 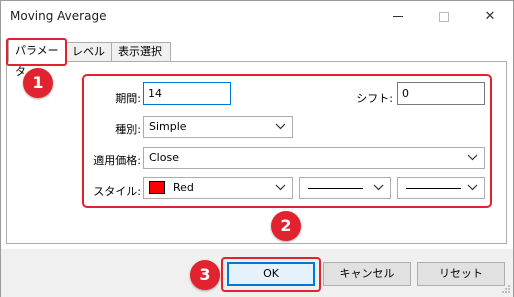 I want to click on line-style-select, so click(x=345, y=188).